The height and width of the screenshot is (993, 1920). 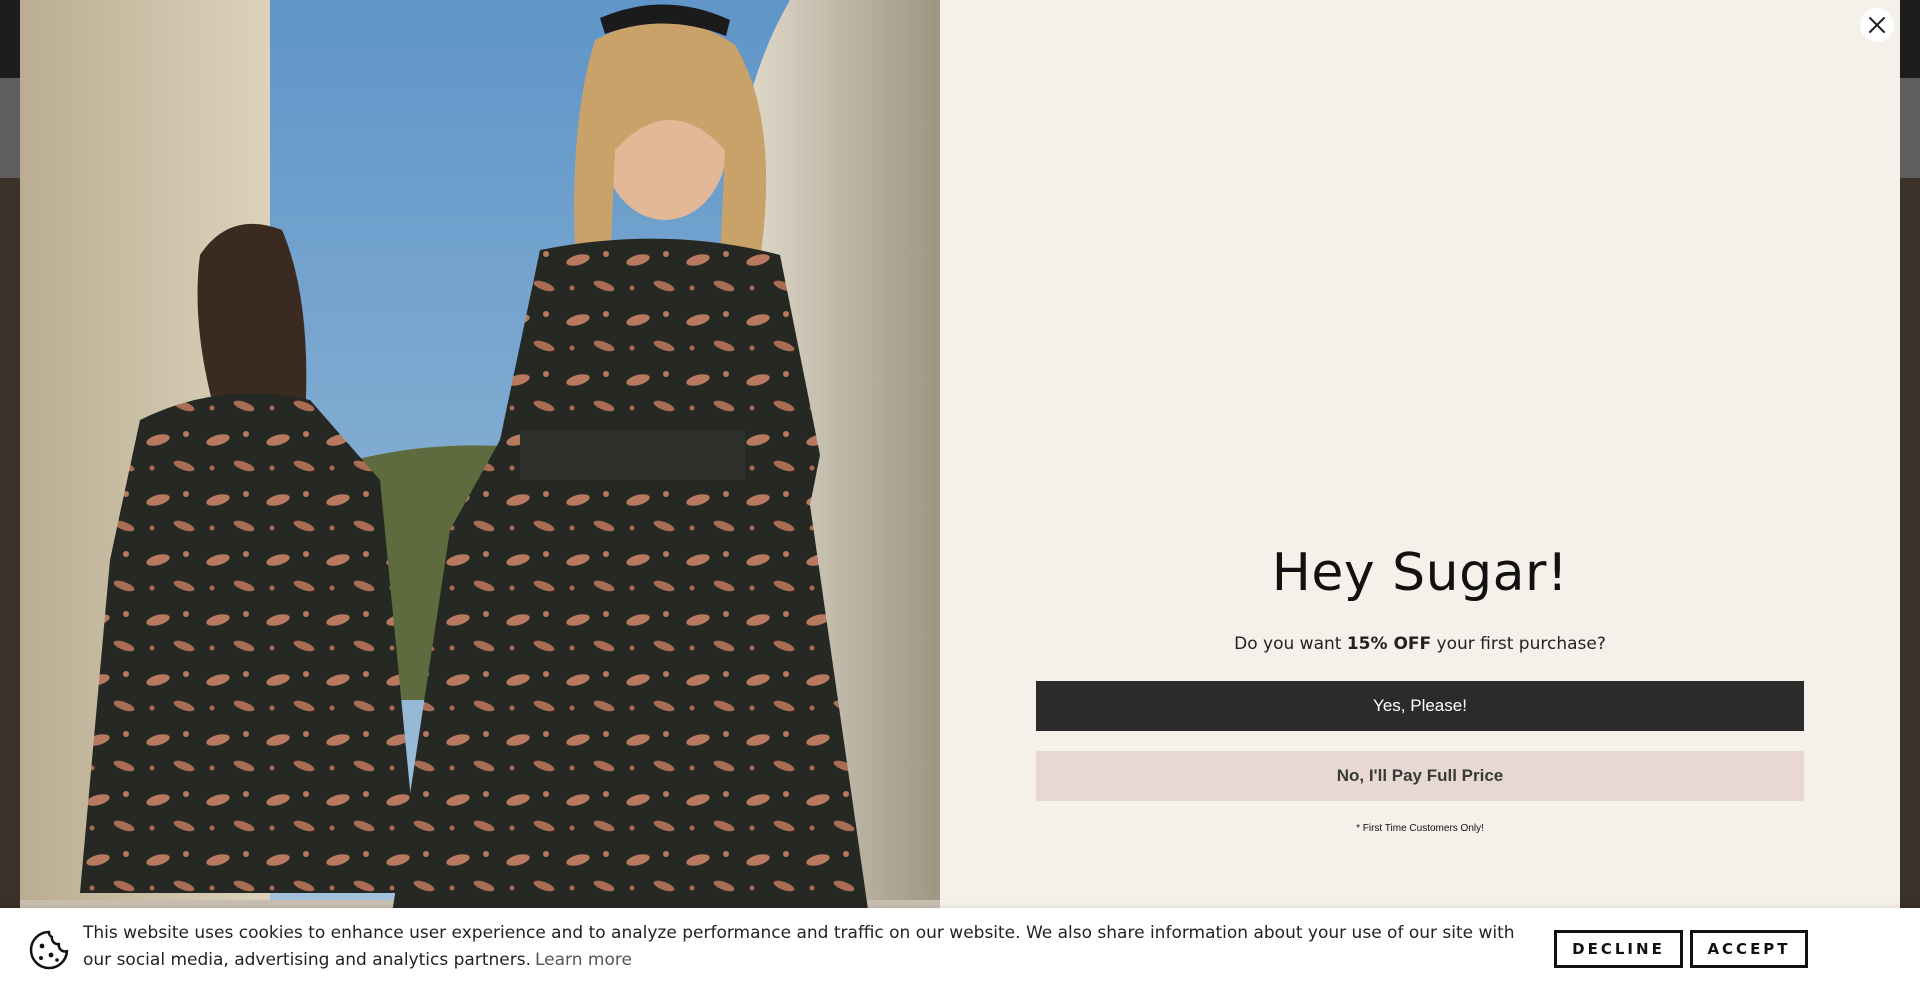 I want to click on learn-more-link: Learn more, so click(x=583, y=960).